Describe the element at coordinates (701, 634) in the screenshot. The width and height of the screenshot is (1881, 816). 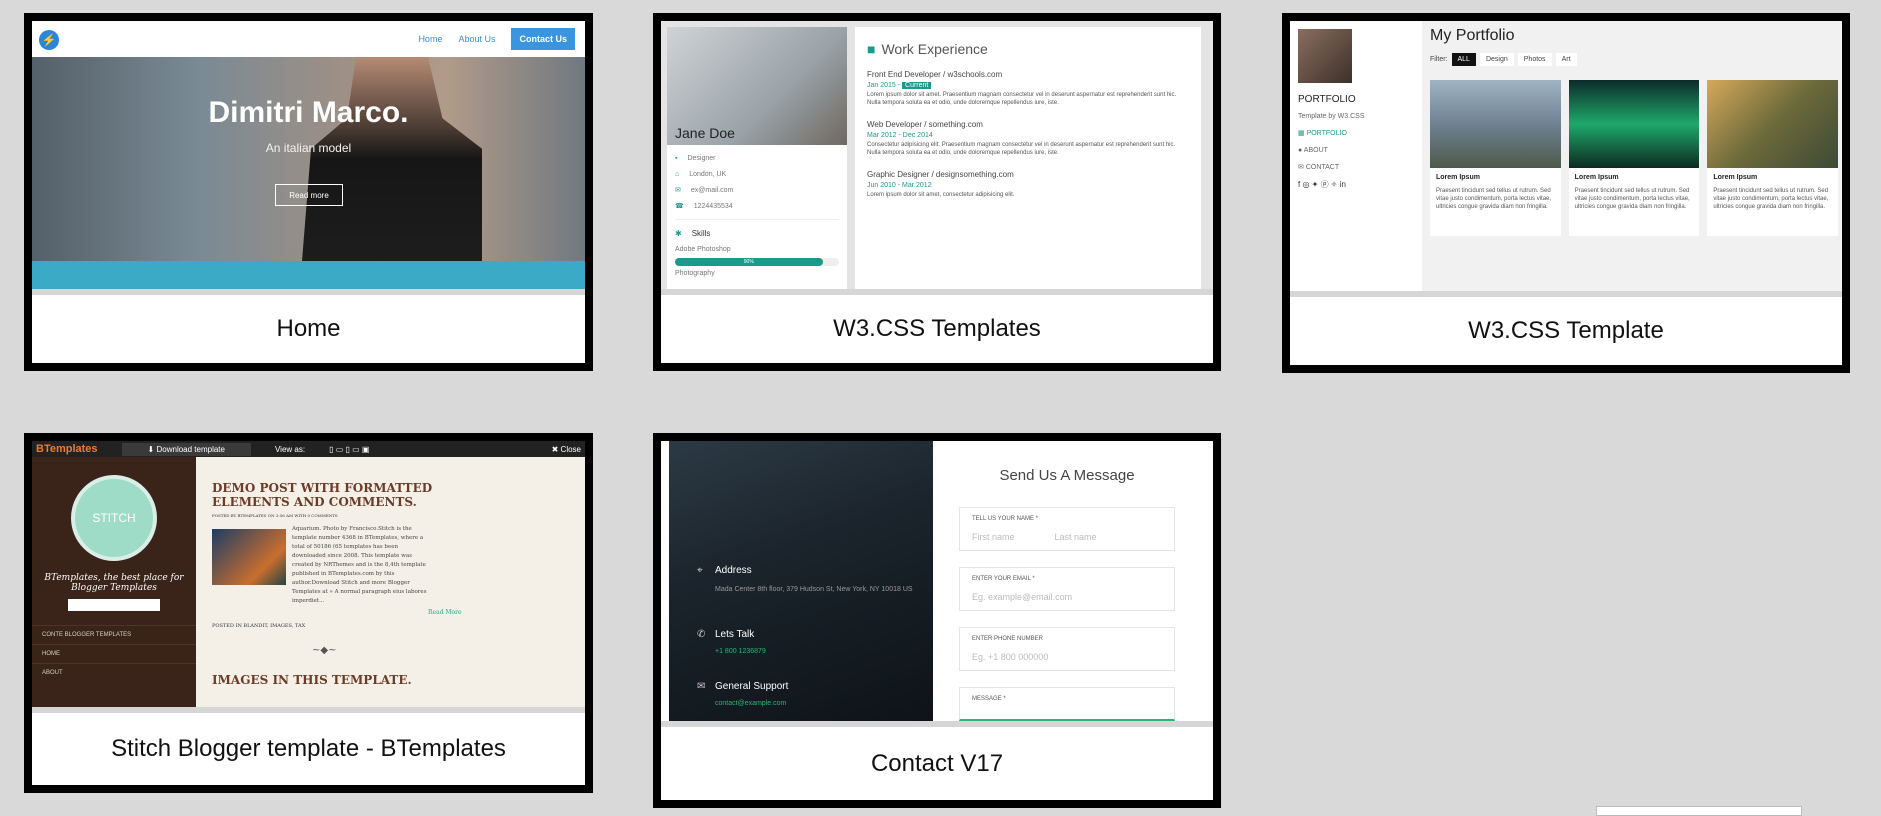
I see `phone-icon: ✆` at that location.